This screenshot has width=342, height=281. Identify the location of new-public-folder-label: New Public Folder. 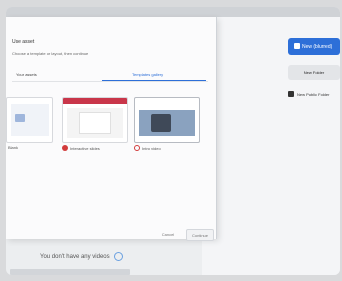
(313, 94).